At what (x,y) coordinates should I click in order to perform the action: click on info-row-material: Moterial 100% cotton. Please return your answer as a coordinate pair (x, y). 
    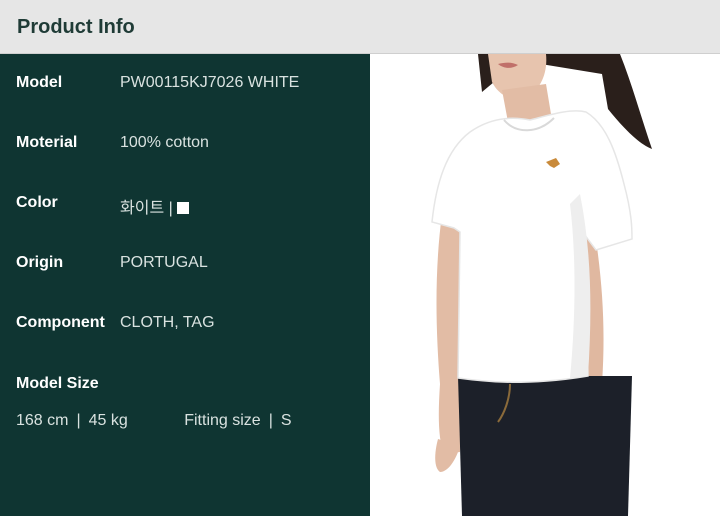
    Looking at the image, I should click on (186, 145).